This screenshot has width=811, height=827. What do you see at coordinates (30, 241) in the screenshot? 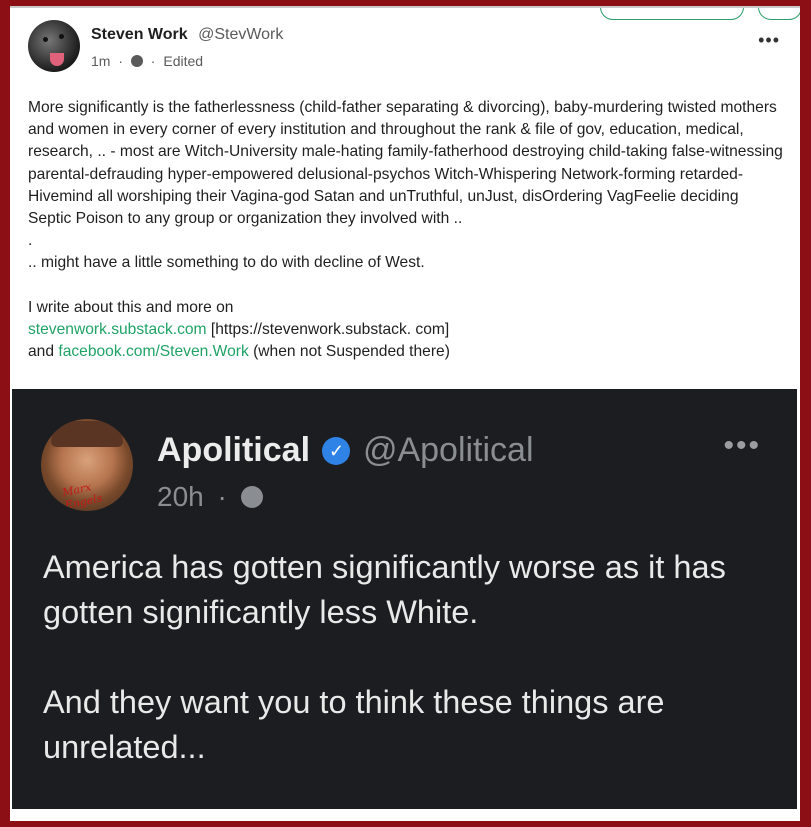
I see `post-paragraph: .` at bounding box center [30, 241].